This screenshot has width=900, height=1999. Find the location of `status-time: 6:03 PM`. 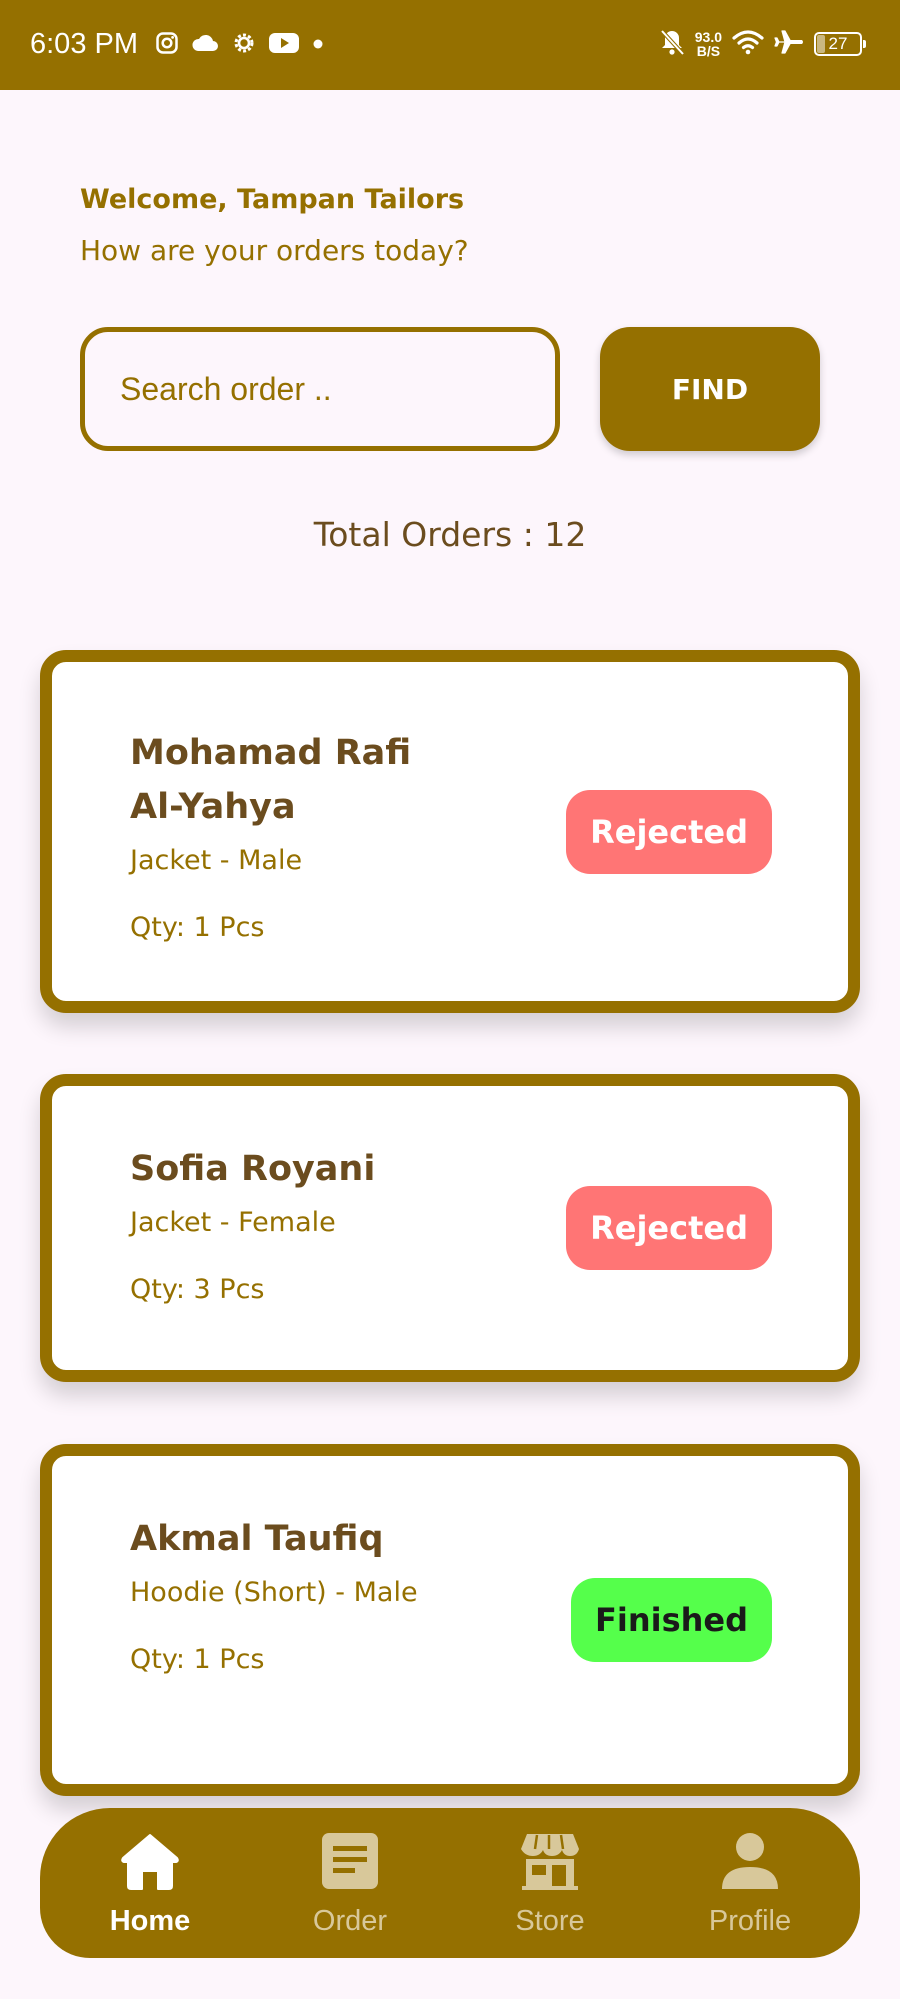

status-time: 6:03 PM is located at coordinates (84, 44).